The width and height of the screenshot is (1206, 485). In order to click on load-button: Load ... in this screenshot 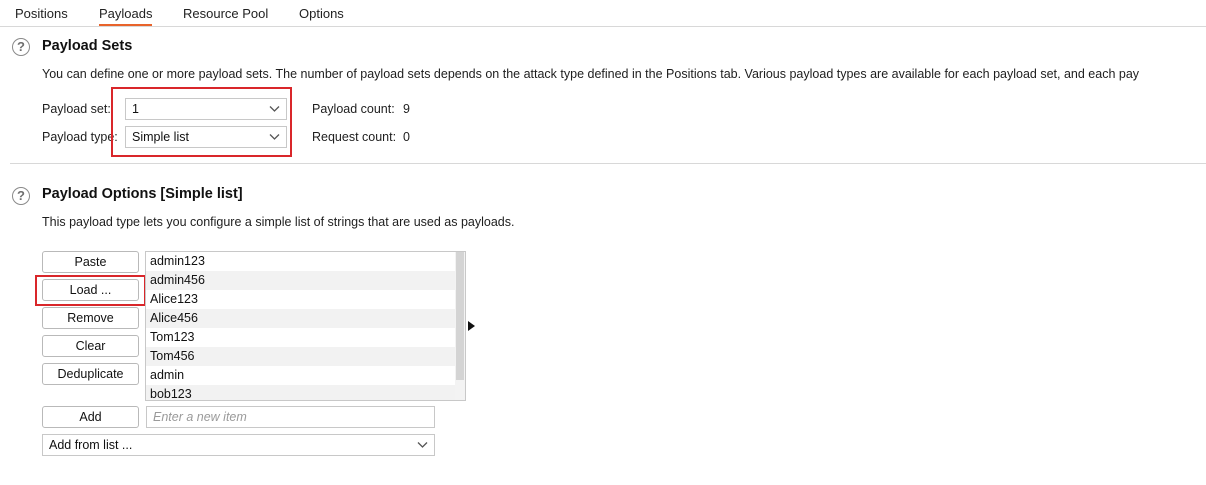, I will do `click(90, 290)`.